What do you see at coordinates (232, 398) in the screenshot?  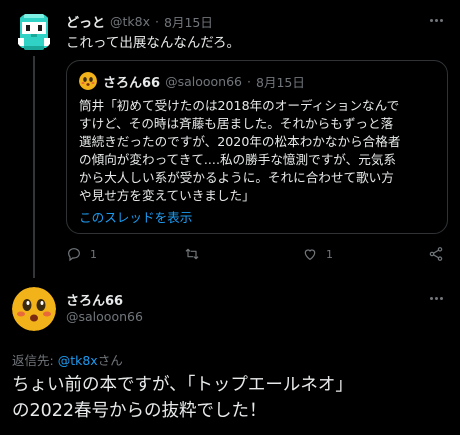 I see `tweet-text: ちょい前の本ですが、「トップエールネオ」 の2022春号からの抜粋でした！` at bounding box center [232, 398].